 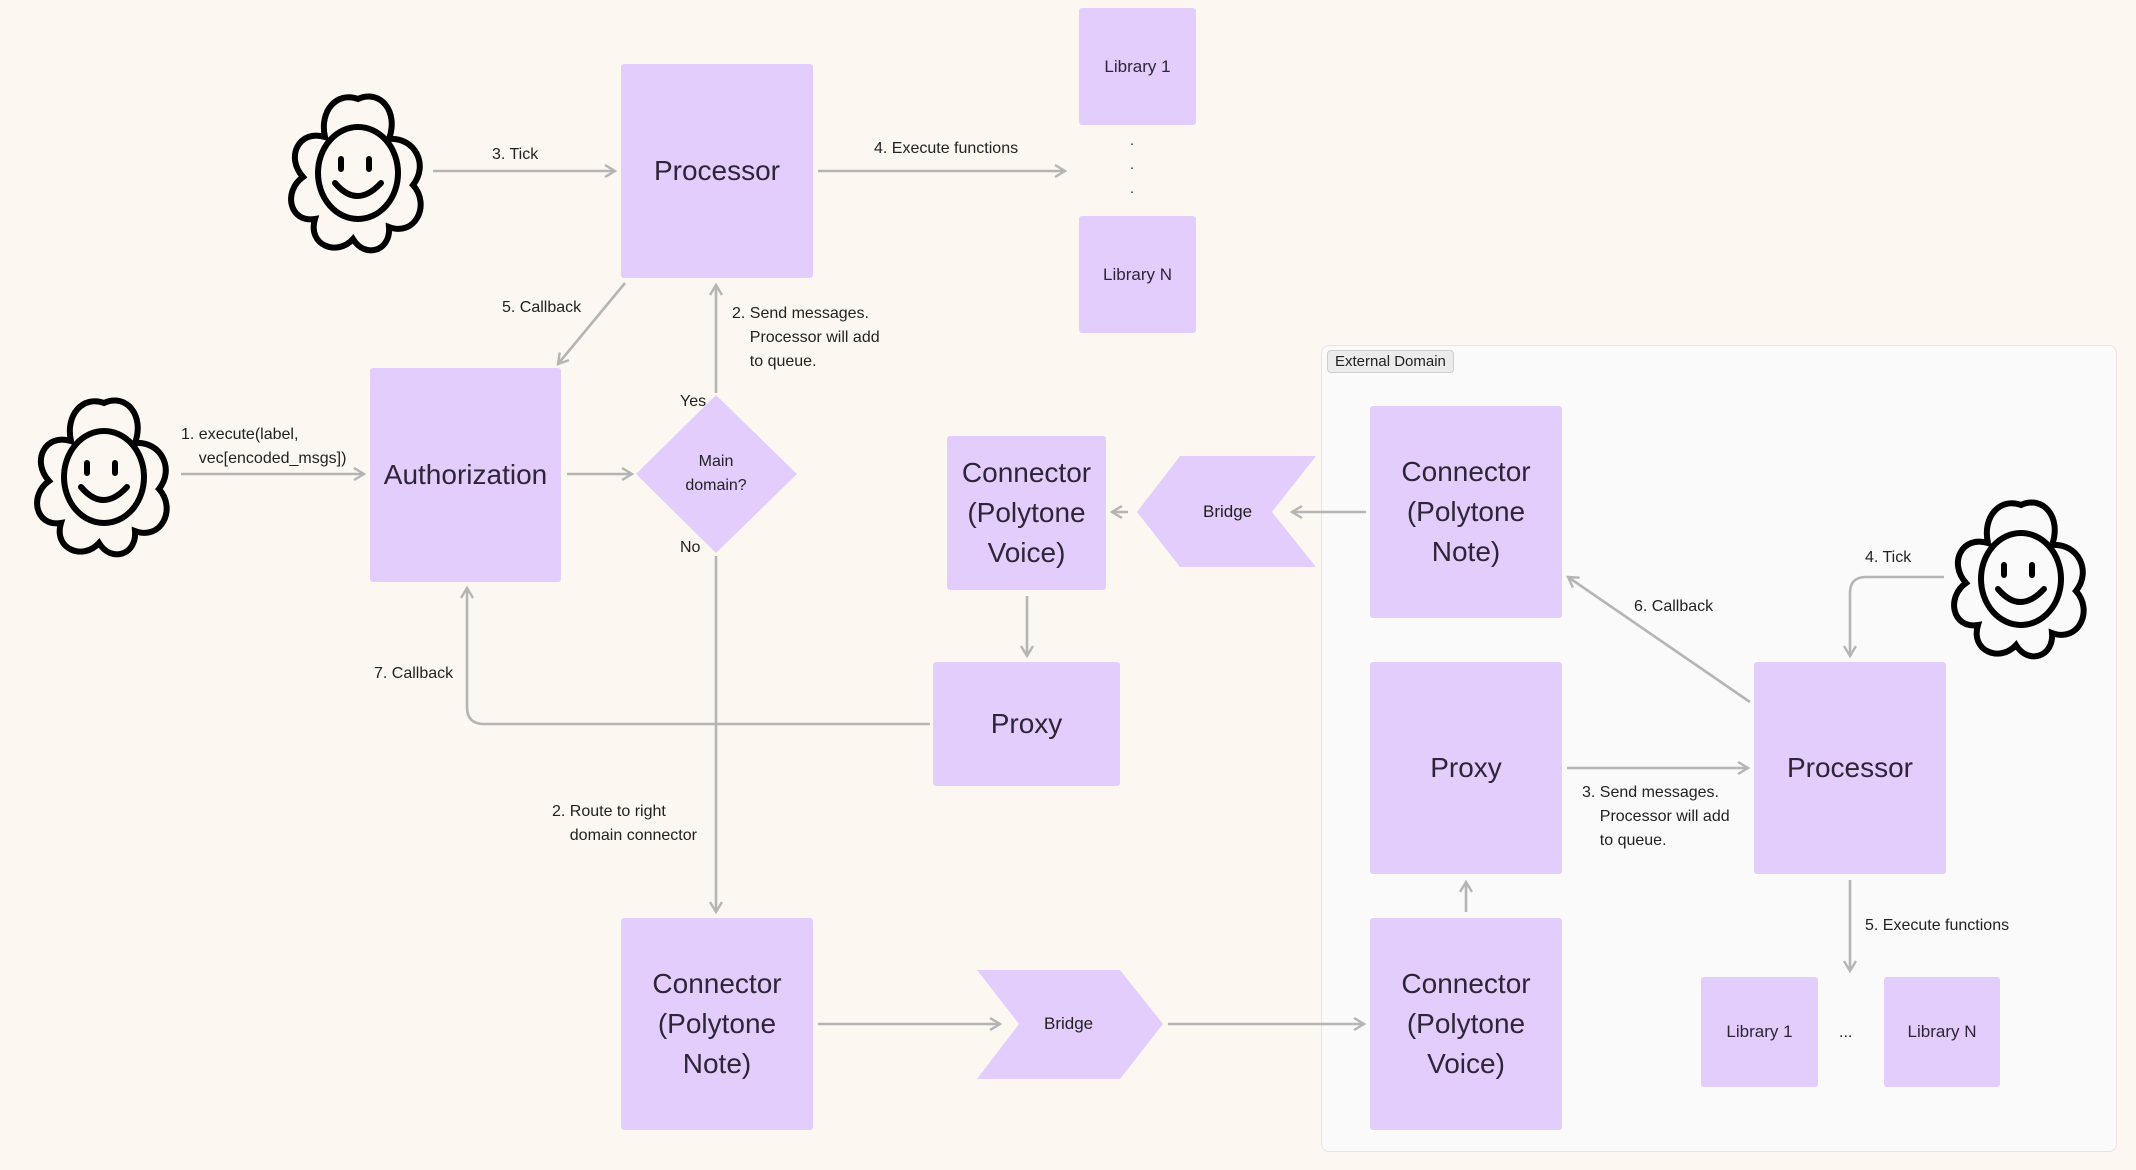 What do you see at coordinates (1897, 615) in the screenshot?
I see `edge-tick-ext` at bounding box center [1897, 615].